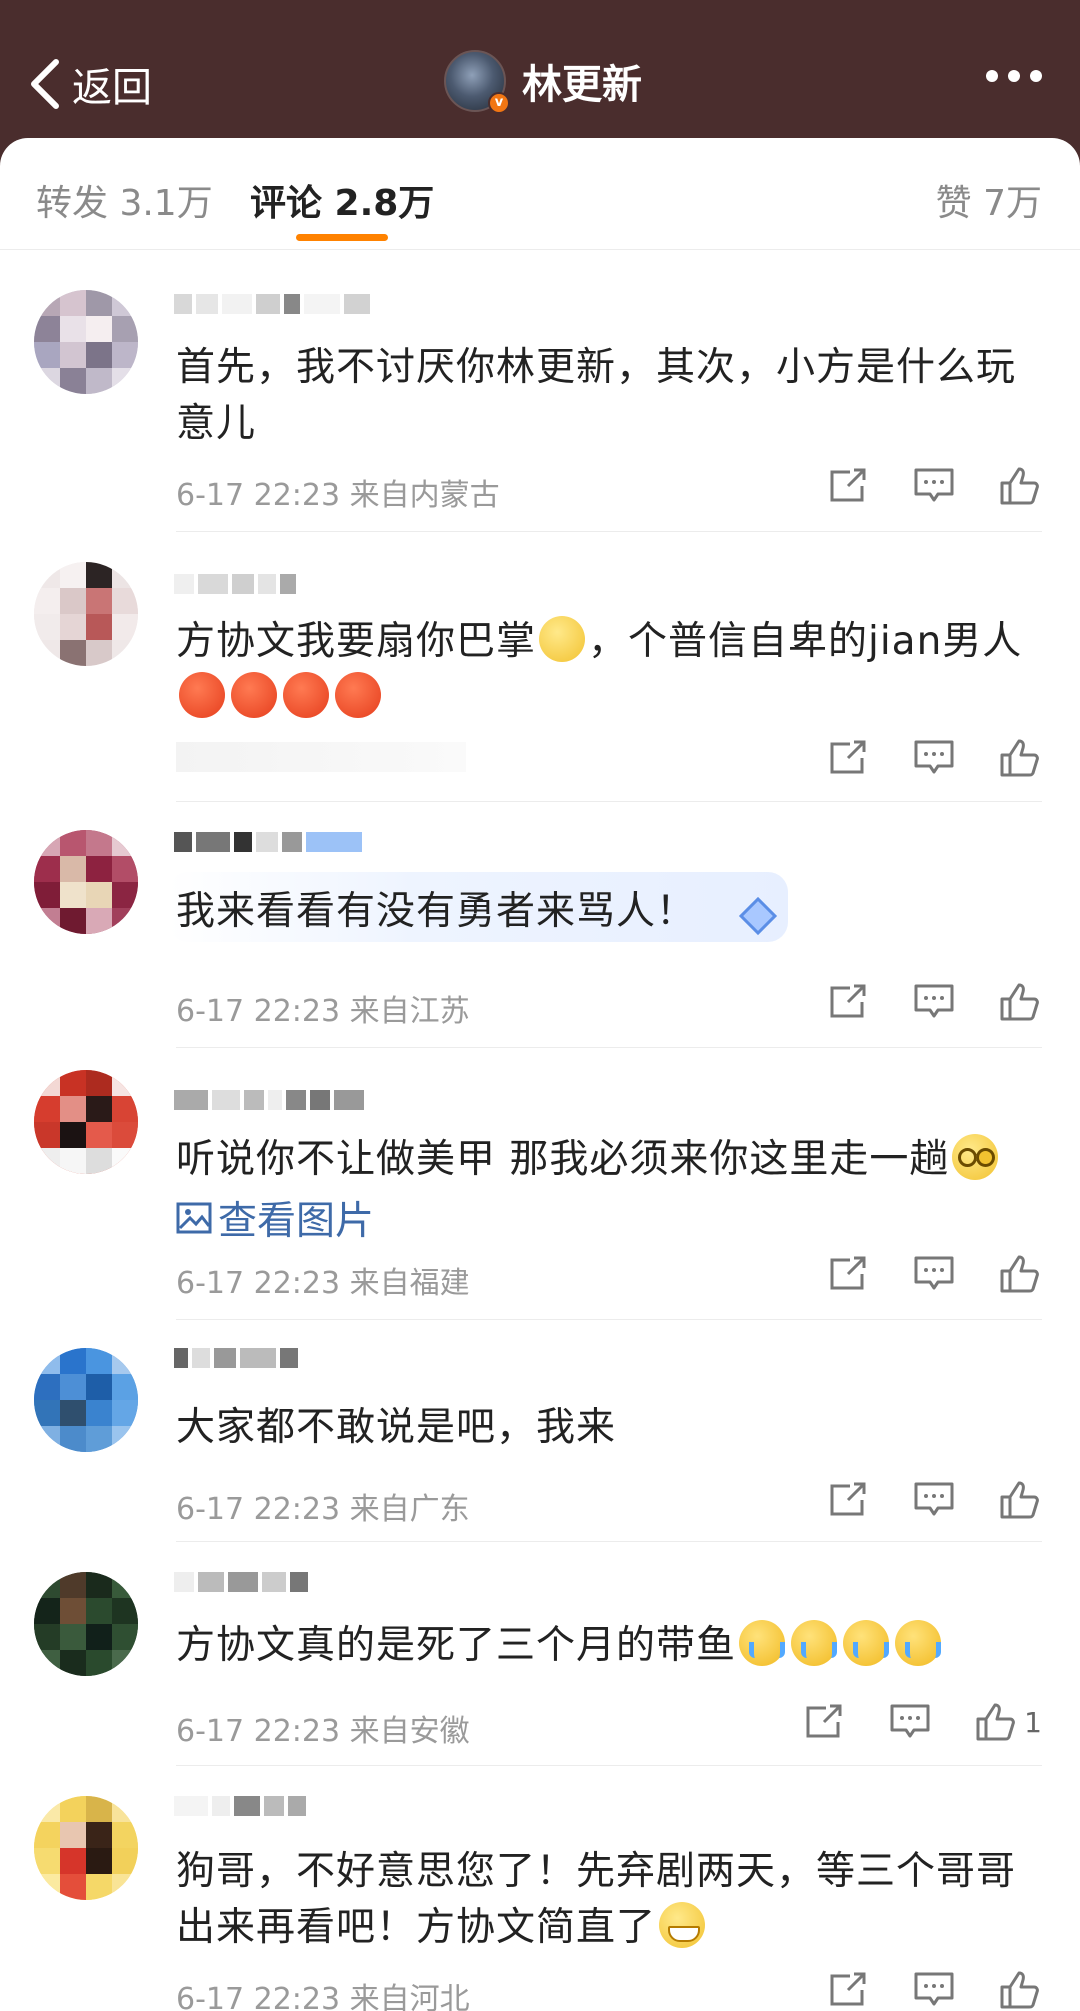 This screenshot has height=2011, width=1080. I want to click on like-count: 1, so click(1033, 1722).